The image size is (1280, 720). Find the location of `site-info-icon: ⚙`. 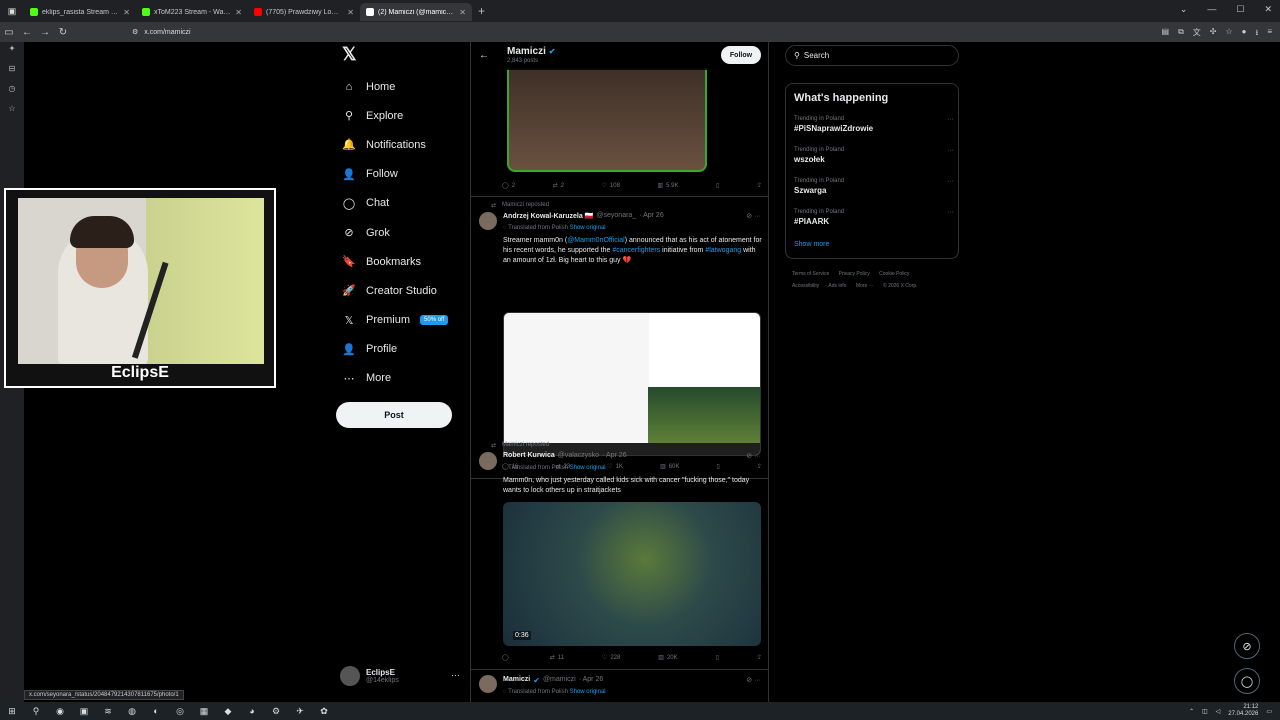

site-info-icon: ⚙ is located at coordinates (135, 32).